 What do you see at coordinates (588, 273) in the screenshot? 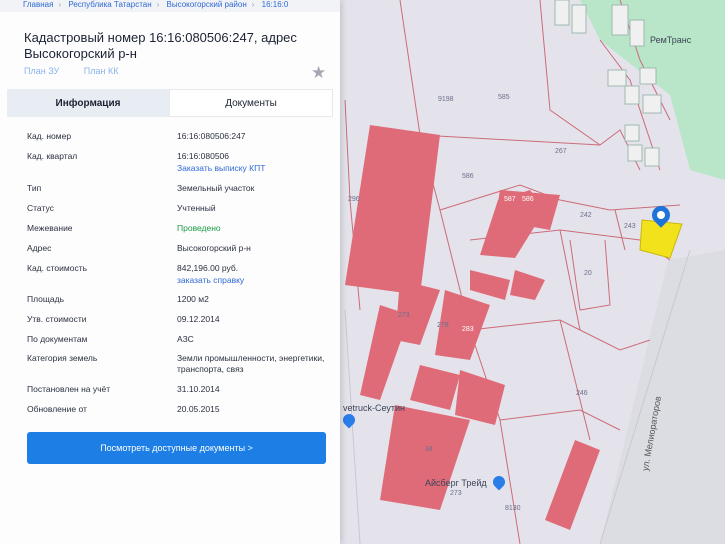
I see `parcel-label: 20` at bounding box center [588, 273].